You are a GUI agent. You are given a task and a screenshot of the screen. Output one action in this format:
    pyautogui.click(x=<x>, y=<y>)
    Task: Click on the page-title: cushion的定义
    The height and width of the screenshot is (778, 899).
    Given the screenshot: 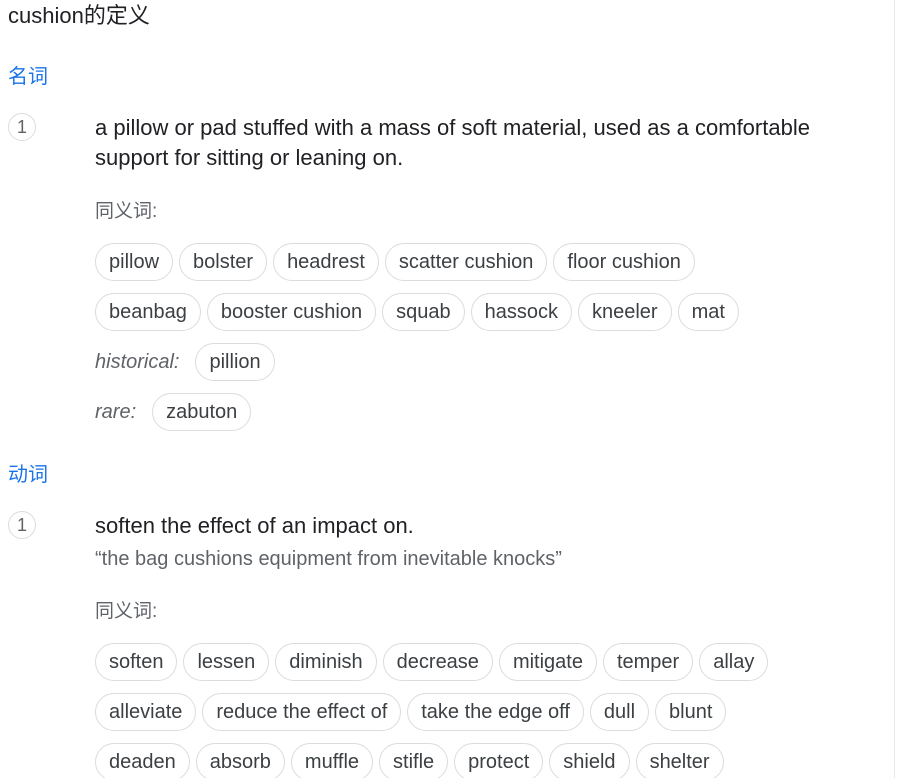 What is the action you would take?
    pyautogui.click(x=79, y=15)
    